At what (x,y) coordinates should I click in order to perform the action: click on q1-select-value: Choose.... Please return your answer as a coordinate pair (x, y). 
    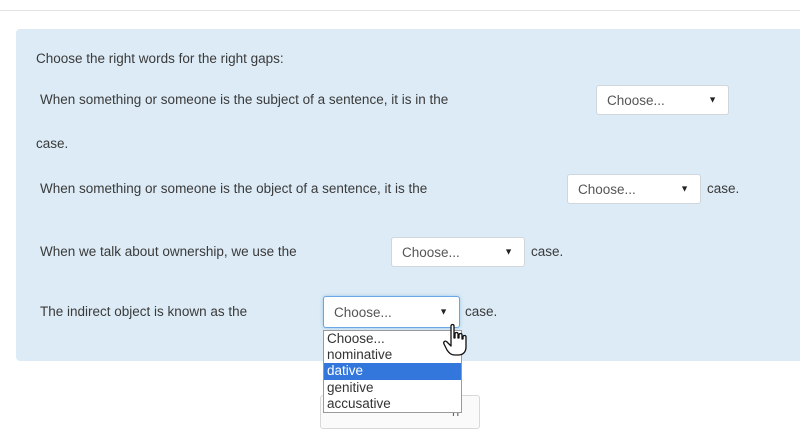
    Looking at the image, I should click on (636, 100).